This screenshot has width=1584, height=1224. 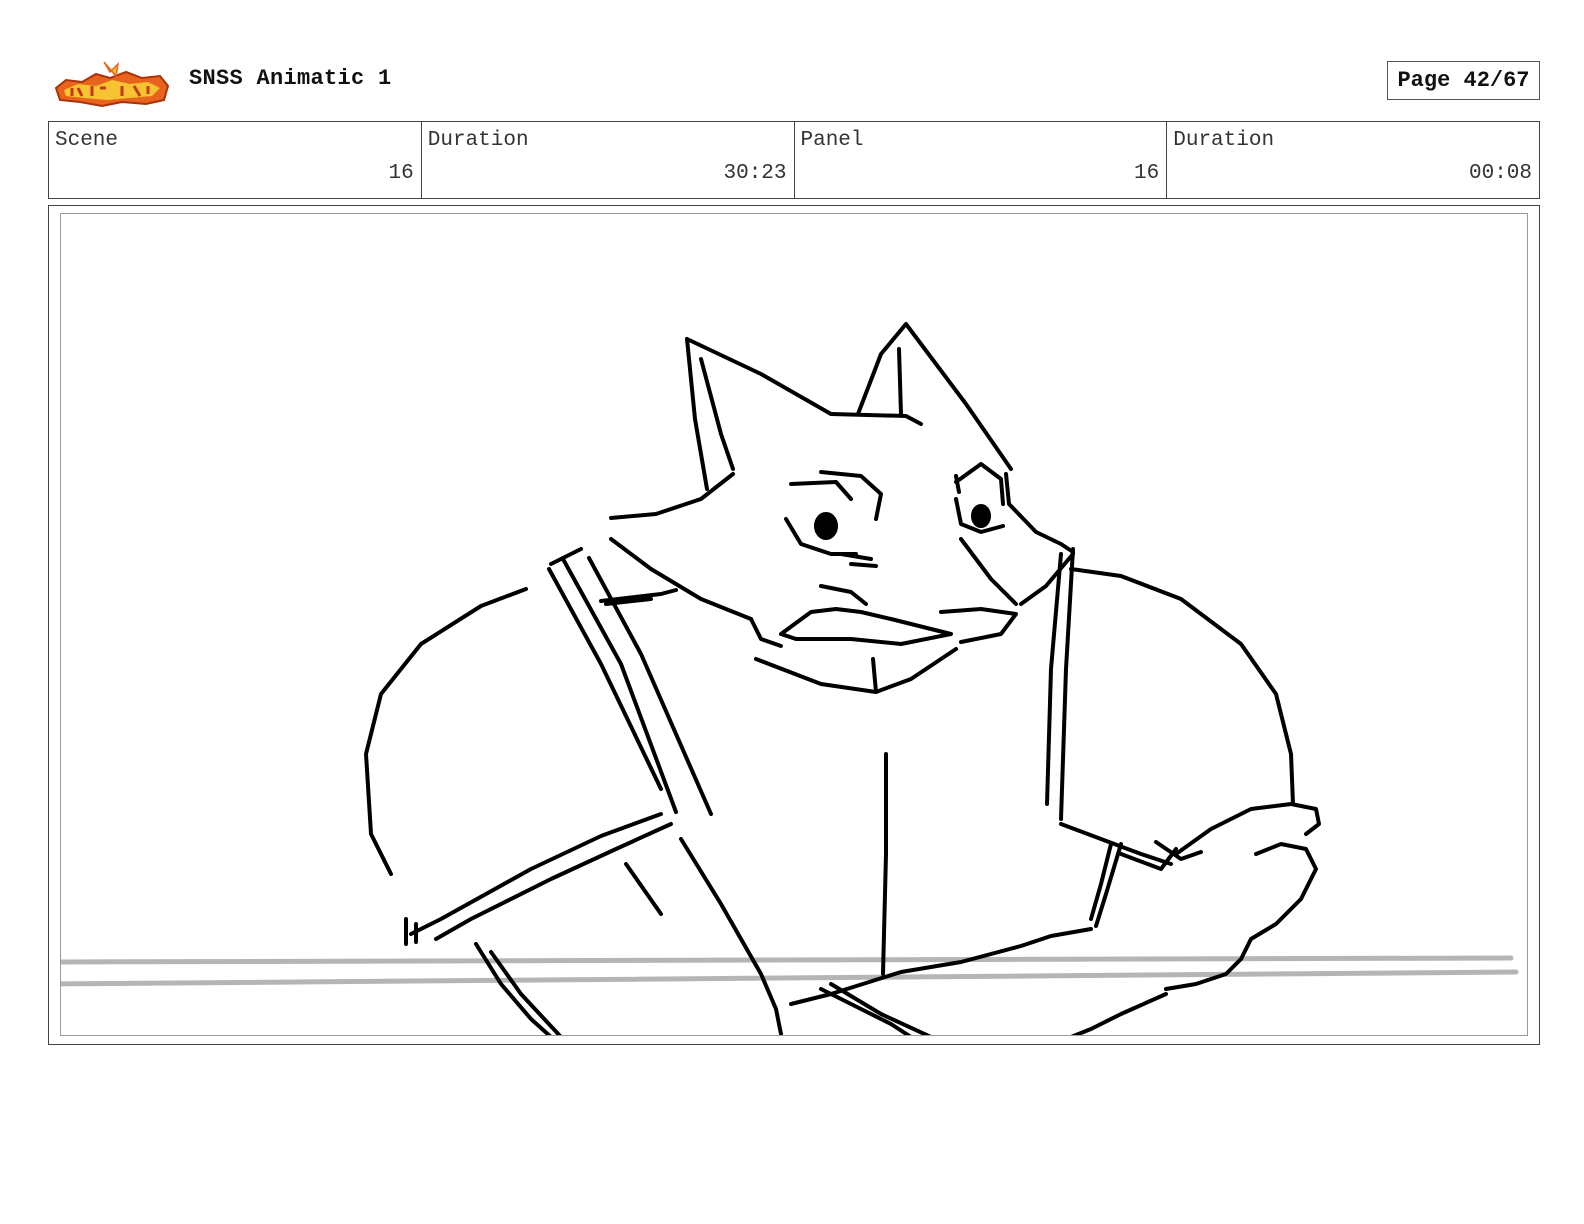 What do you see at coordinates (1500, 173) in the screenshot?
I see `panel-duration-value: 00:08` at bounding box center [1500, 173].